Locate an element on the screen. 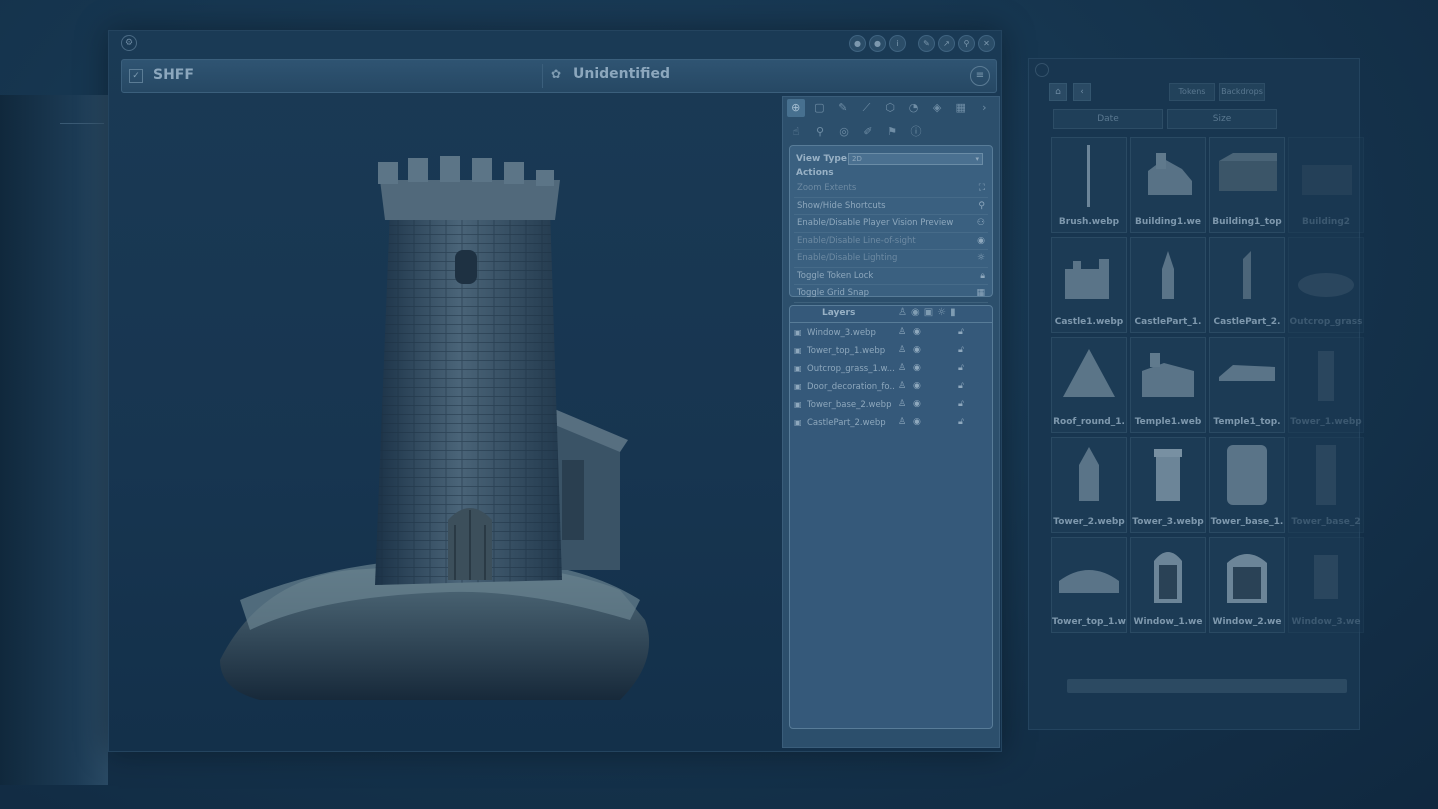 The image size is (1438, 809). asset-name: Window_2.we is located at coordinates (1247, 622).